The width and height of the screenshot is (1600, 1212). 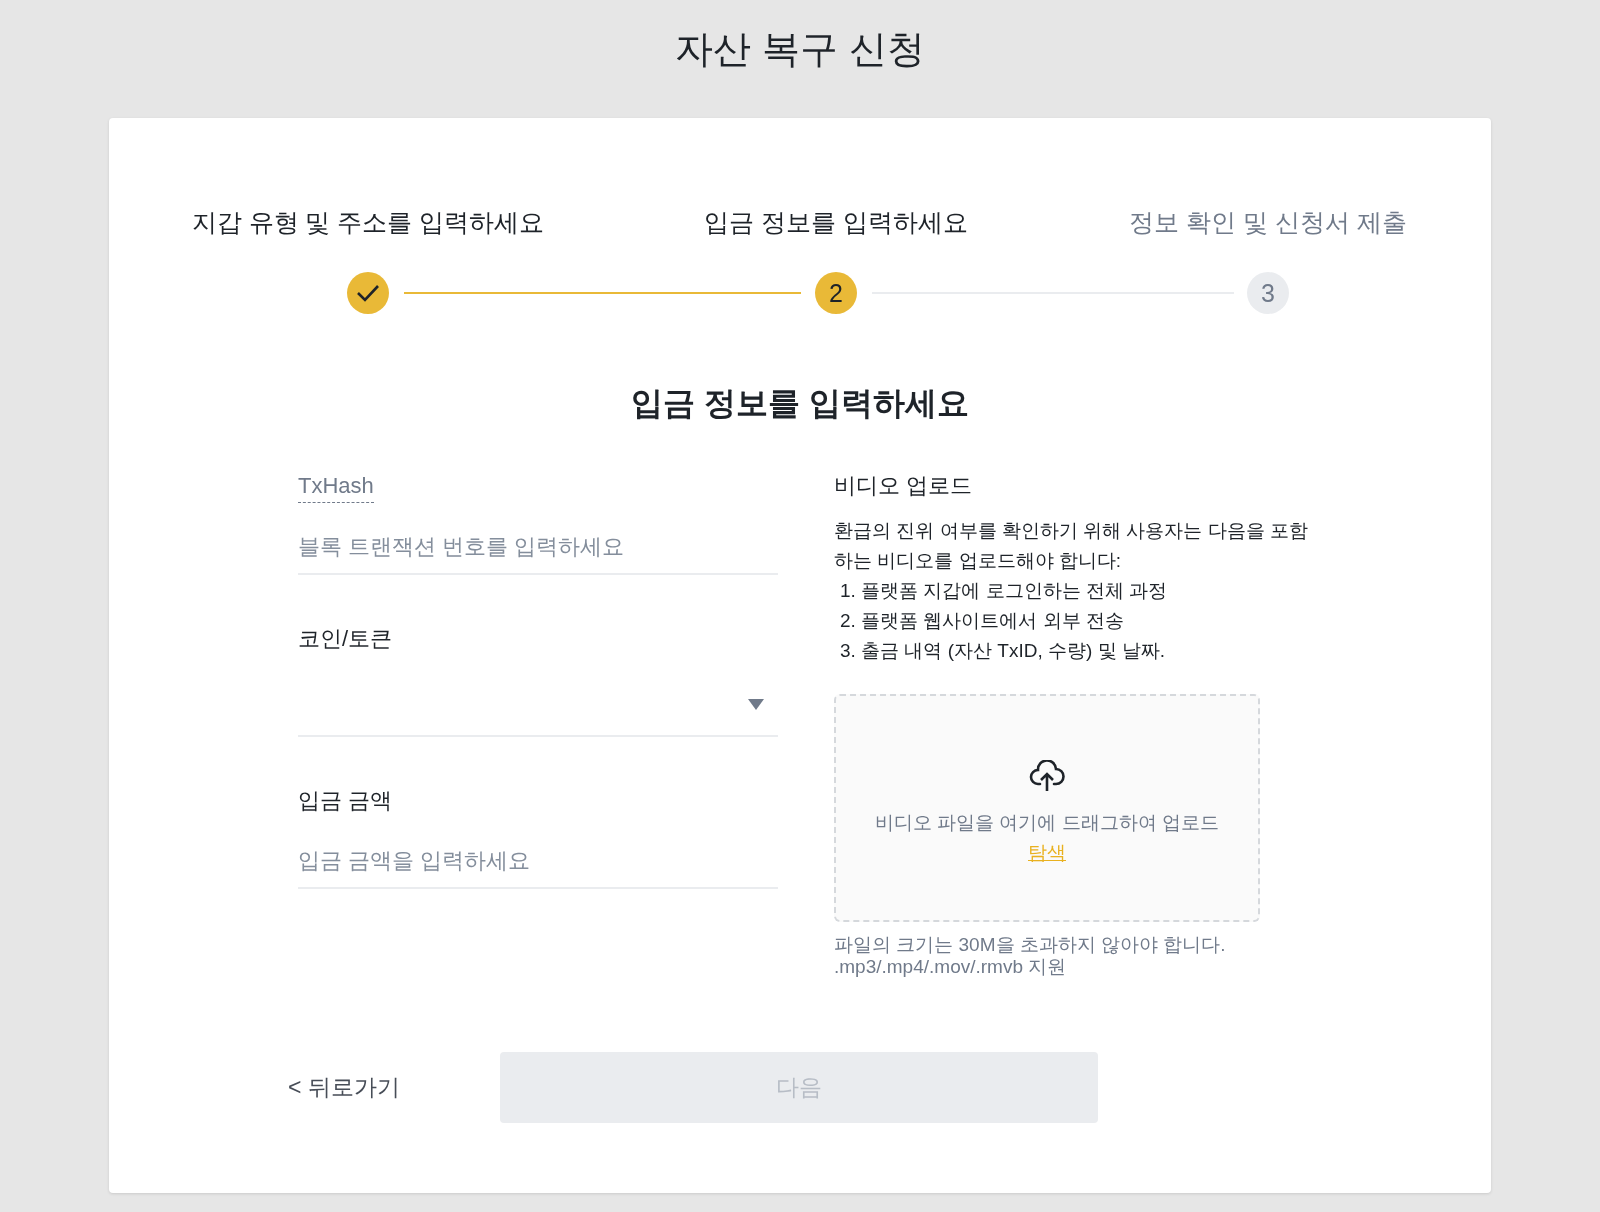 I want to click on requirement-item: 1. 플랫폼 지갑에 로그인하는 전체 과정, so click(x=1004, y=591).